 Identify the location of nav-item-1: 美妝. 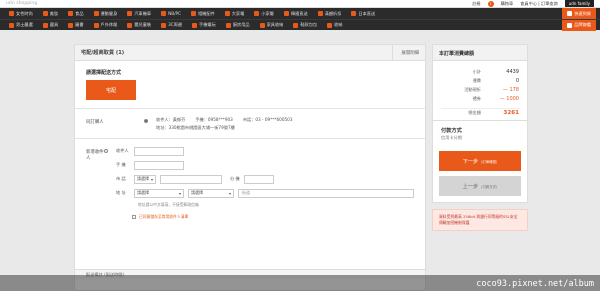
(50, 13).